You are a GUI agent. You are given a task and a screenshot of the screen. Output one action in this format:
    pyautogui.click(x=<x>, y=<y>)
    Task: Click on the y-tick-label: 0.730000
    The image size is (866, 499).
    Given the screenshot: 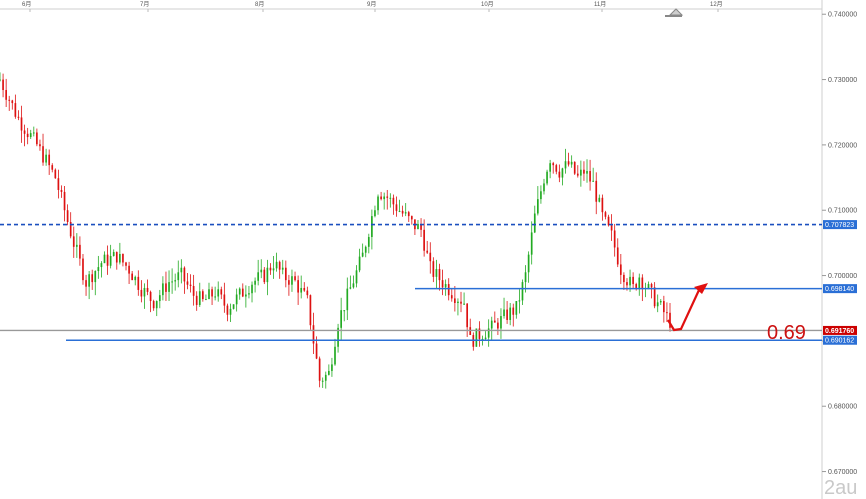 What is the action you would take?
    pyautogui.click(x=842, y=80)
    